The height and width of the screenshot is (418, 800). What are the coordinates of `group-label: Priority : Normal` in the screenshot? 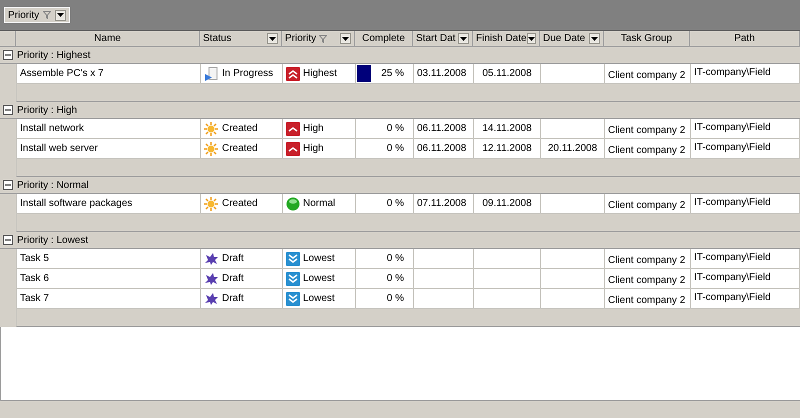 It's located at (53, 185).